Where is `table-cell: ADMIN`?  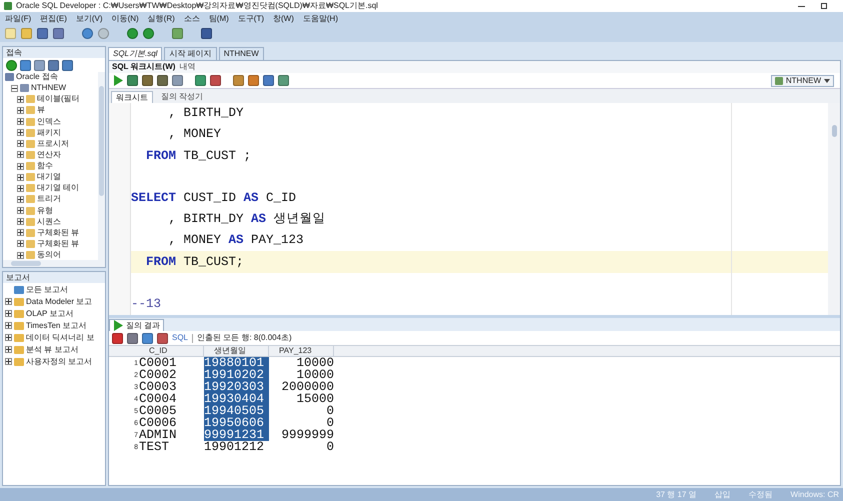 table-cell: ADMIN is located at coordinates (171, 435).